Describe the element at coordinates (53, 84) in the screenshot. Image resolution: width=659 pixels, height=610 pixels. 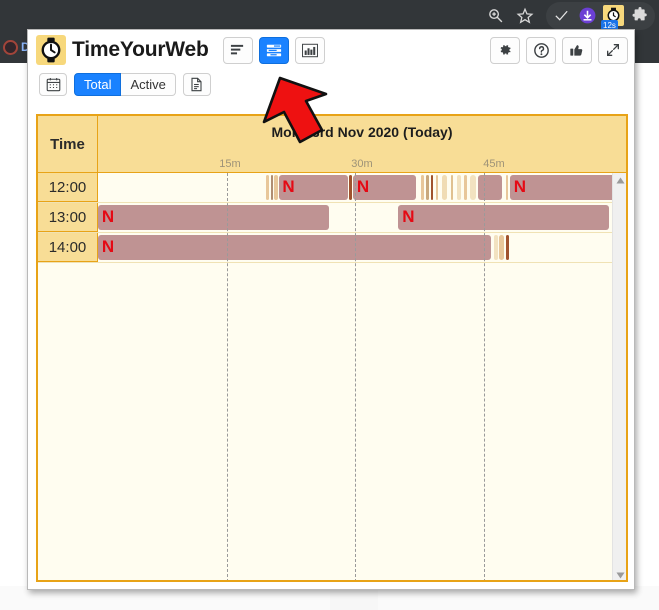
I see `calendar-button` at that location.